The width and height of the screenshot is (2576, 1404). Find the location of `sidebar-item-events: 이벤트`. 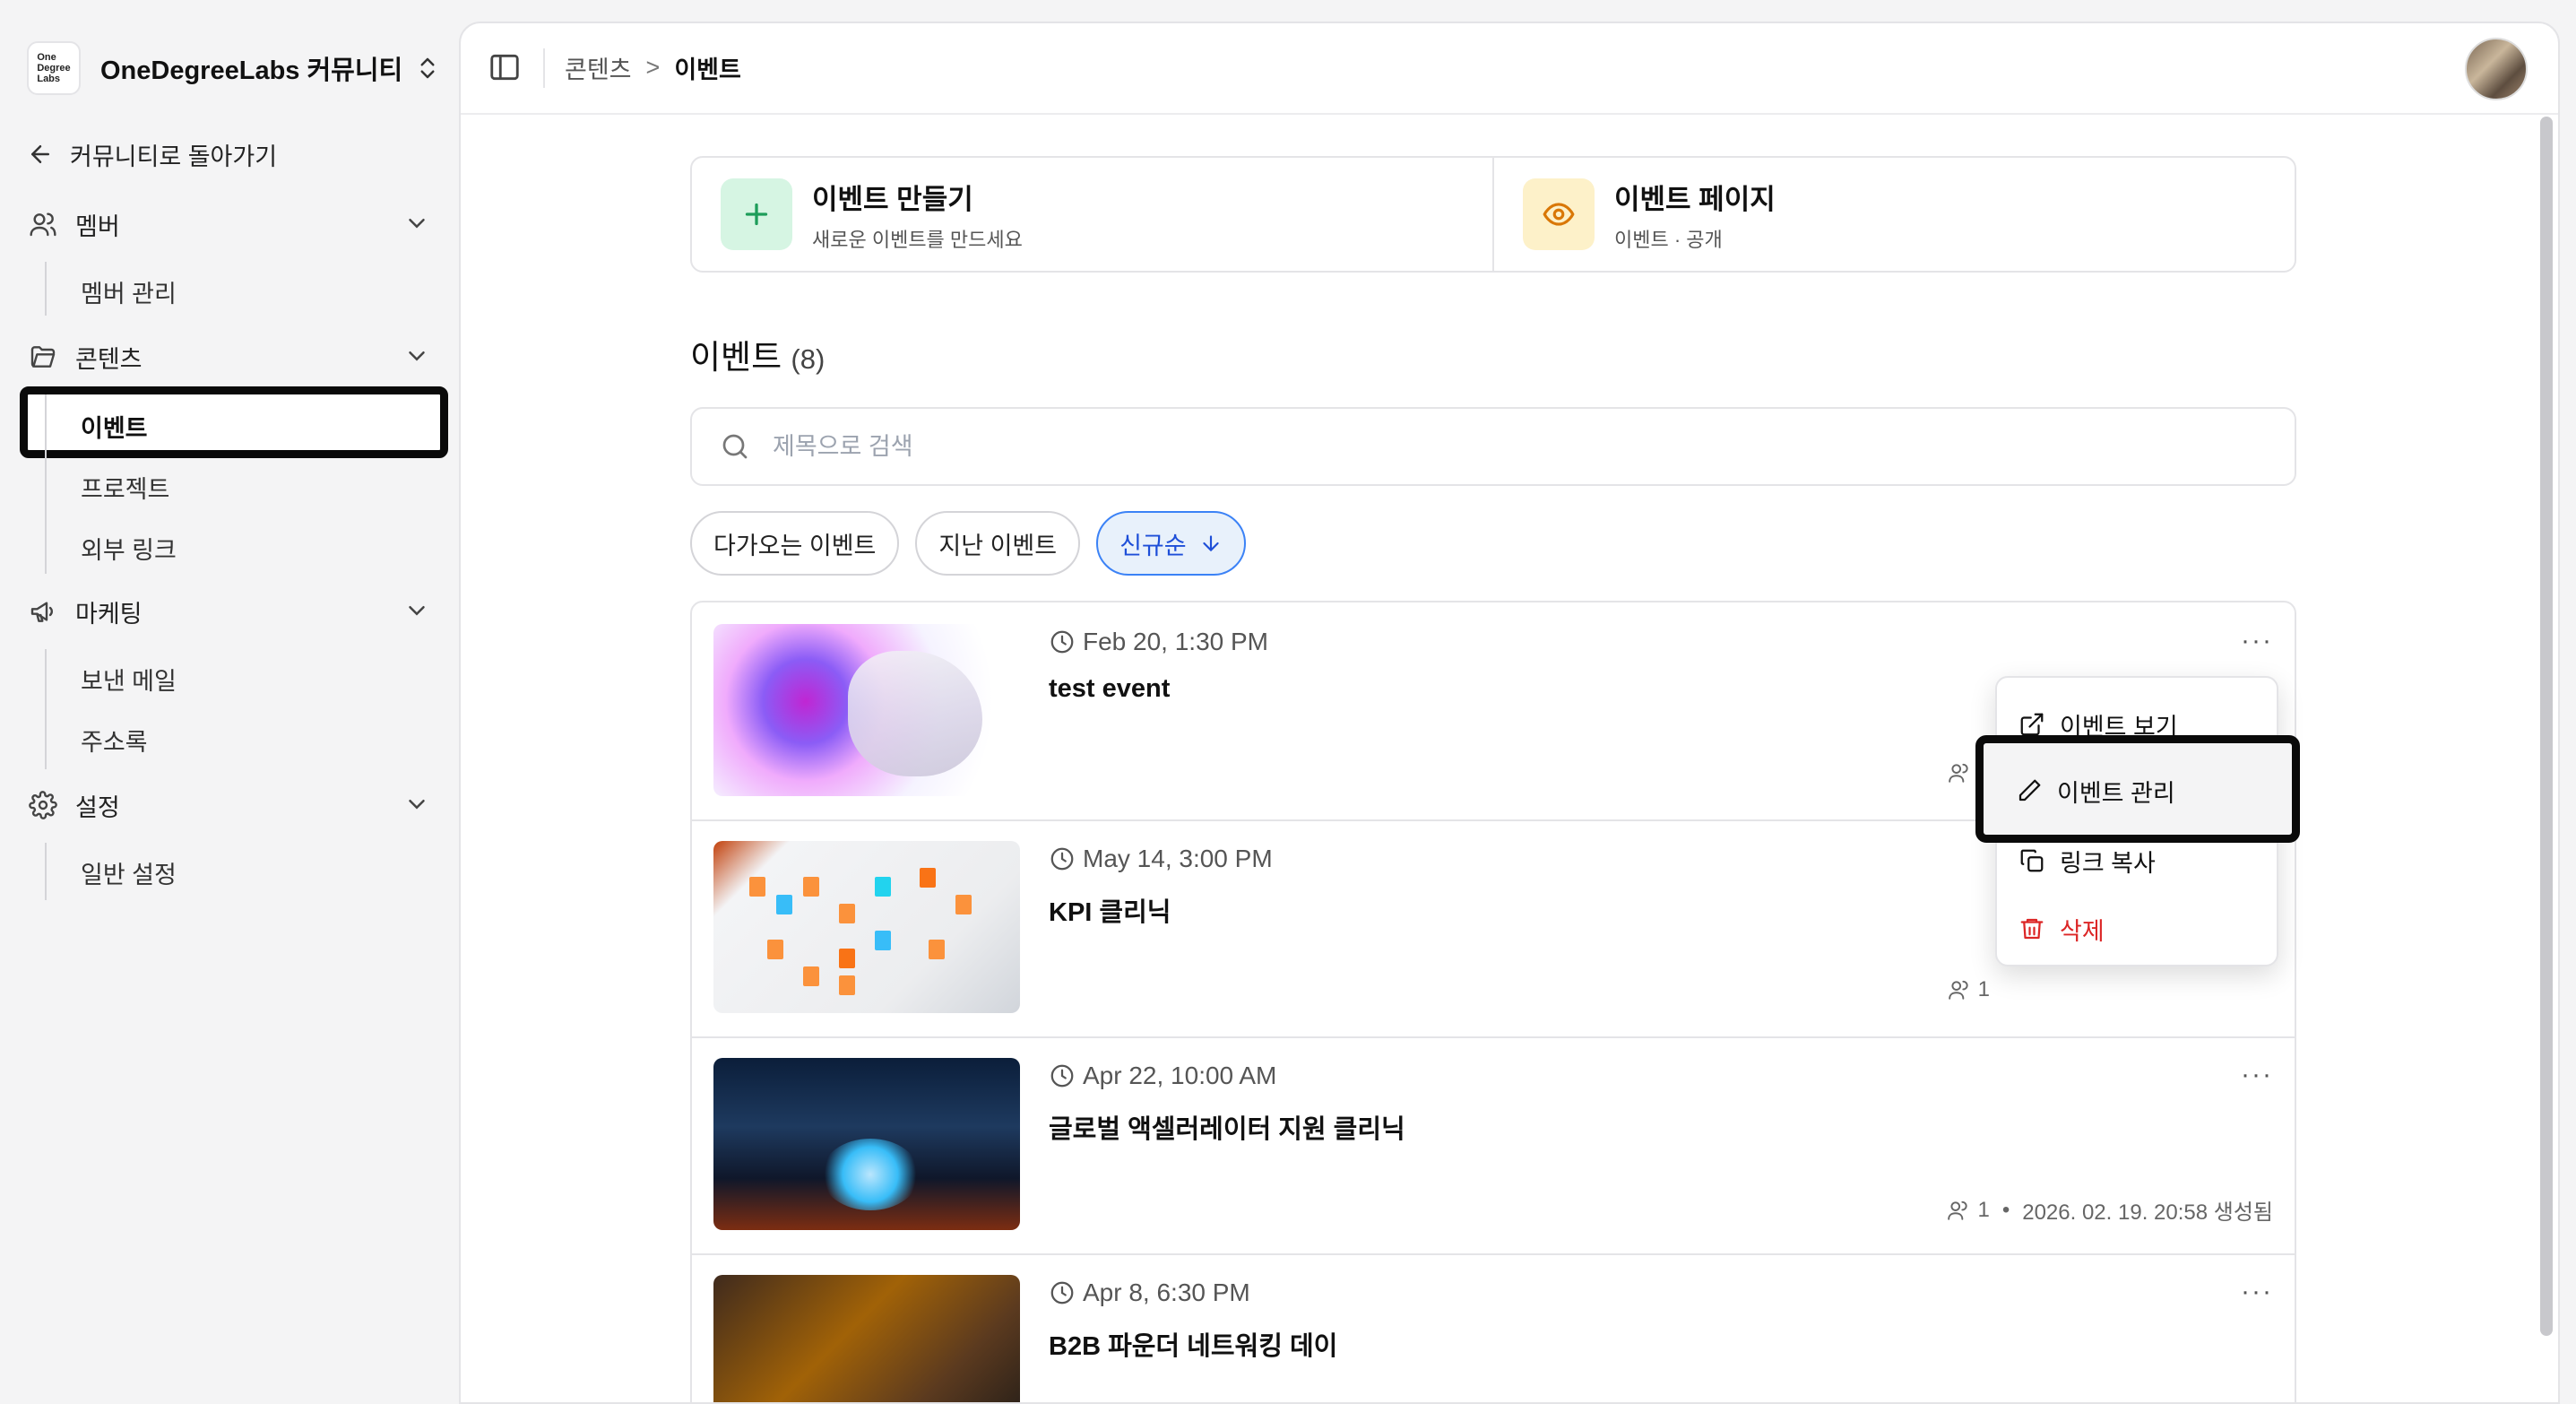

sidebar-item-events: 이벤트 is located at coordinates (114, 426).